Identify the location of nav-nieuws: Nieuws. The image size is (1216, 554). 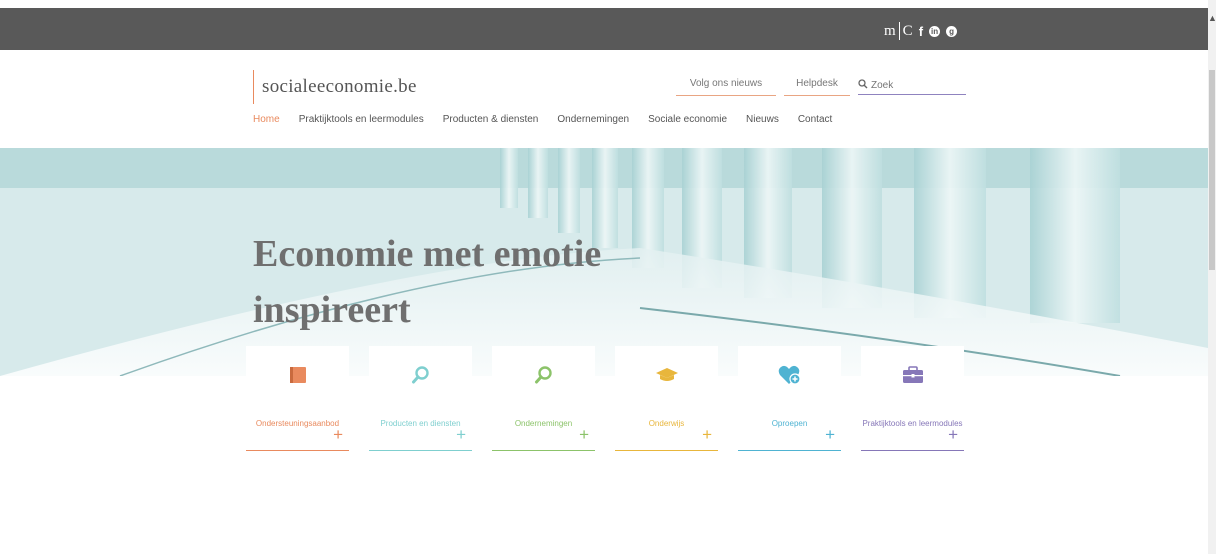
(762, 119).